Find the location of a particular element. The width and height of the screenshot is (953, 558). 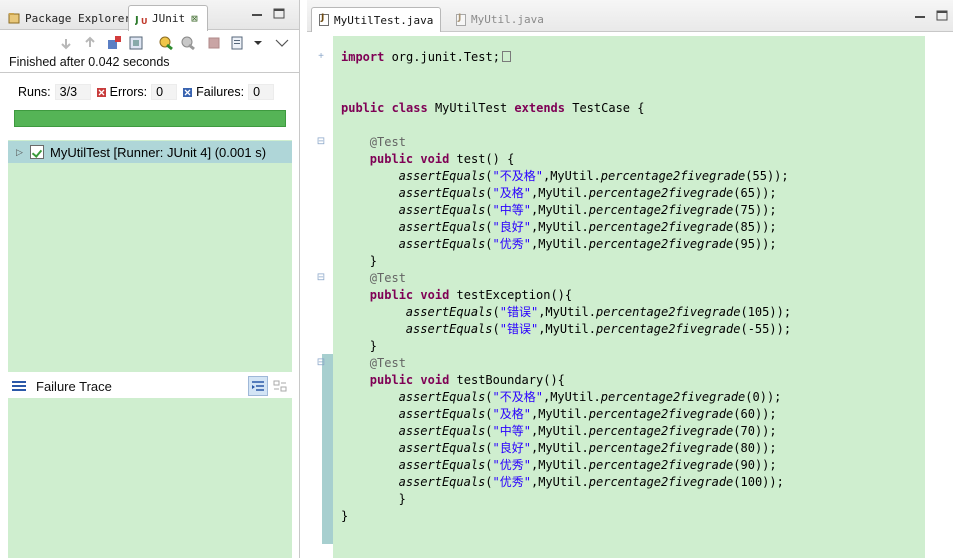

run-status-text: Finished after 0.042 seconds is located at coordinates (89, 62).